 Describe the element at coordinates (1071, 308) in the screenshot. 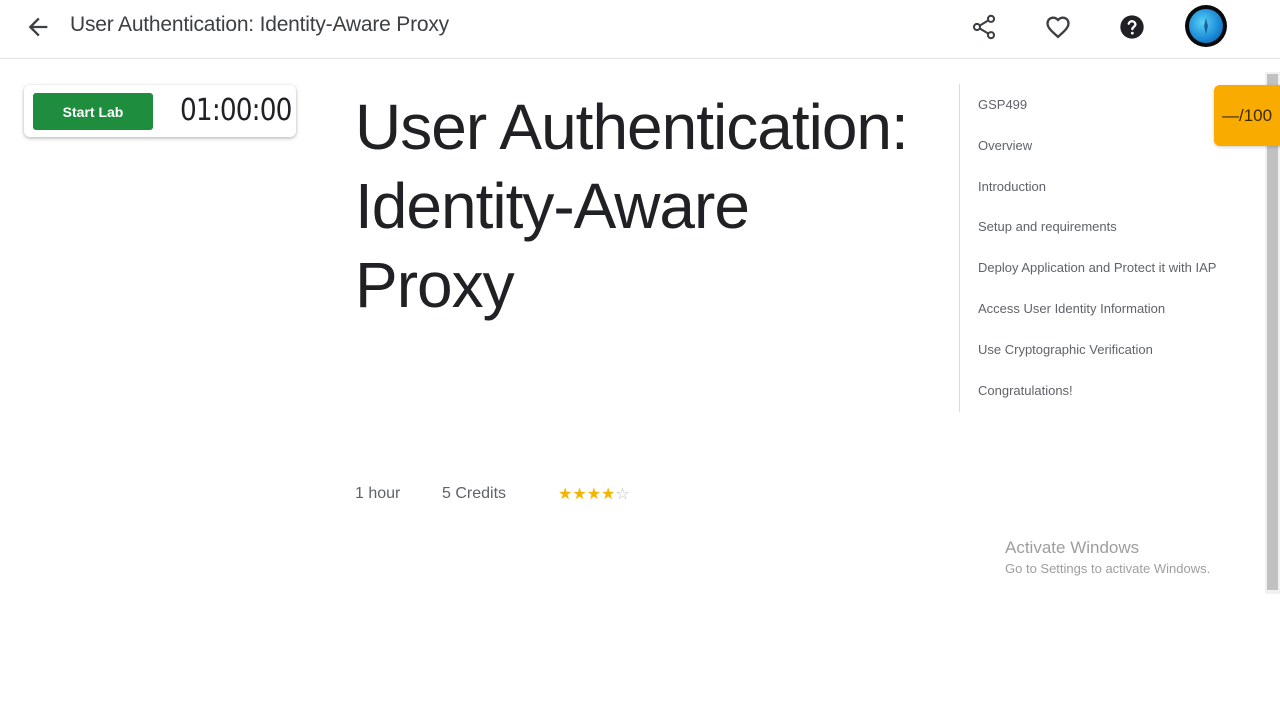

I see `toc-item-access-identity: Access User Identity Information` at that location.